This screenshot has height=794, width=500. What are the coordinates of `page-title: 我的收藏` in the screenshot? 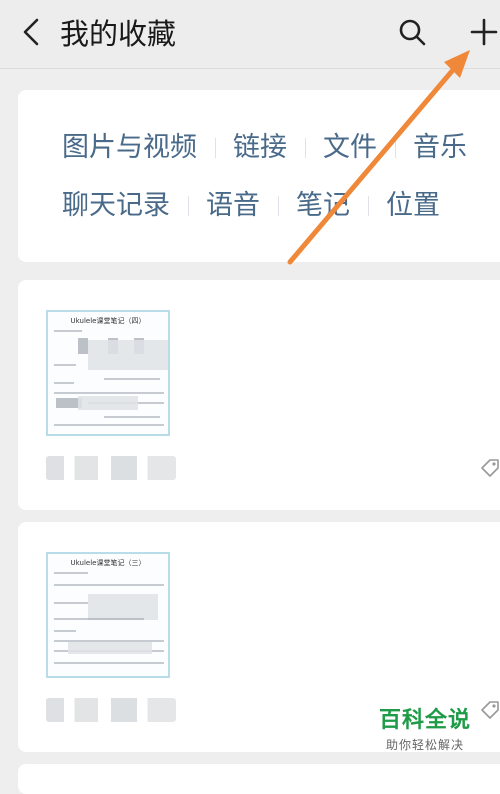 It's located at (118, 34).